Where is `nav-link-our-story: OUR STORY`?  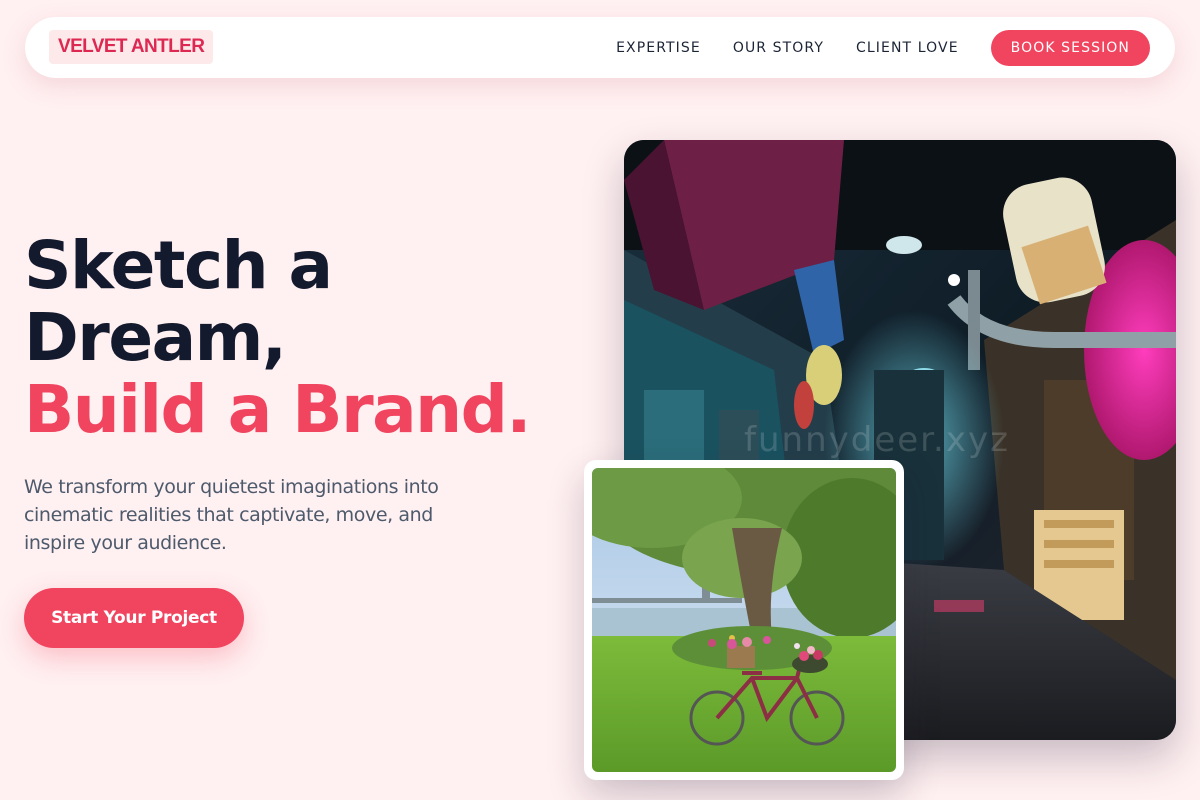
nav-link-our-story: OUR STORY is located at coordinates (778, 48).